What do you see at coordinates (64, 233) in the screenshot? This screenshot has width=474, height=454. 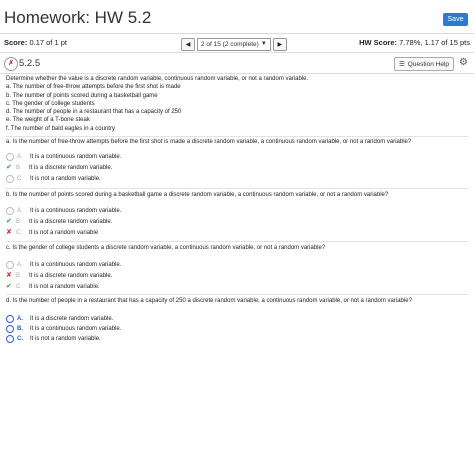 I see `option-text: It is not a random variable` at bounding box center [64, 233].